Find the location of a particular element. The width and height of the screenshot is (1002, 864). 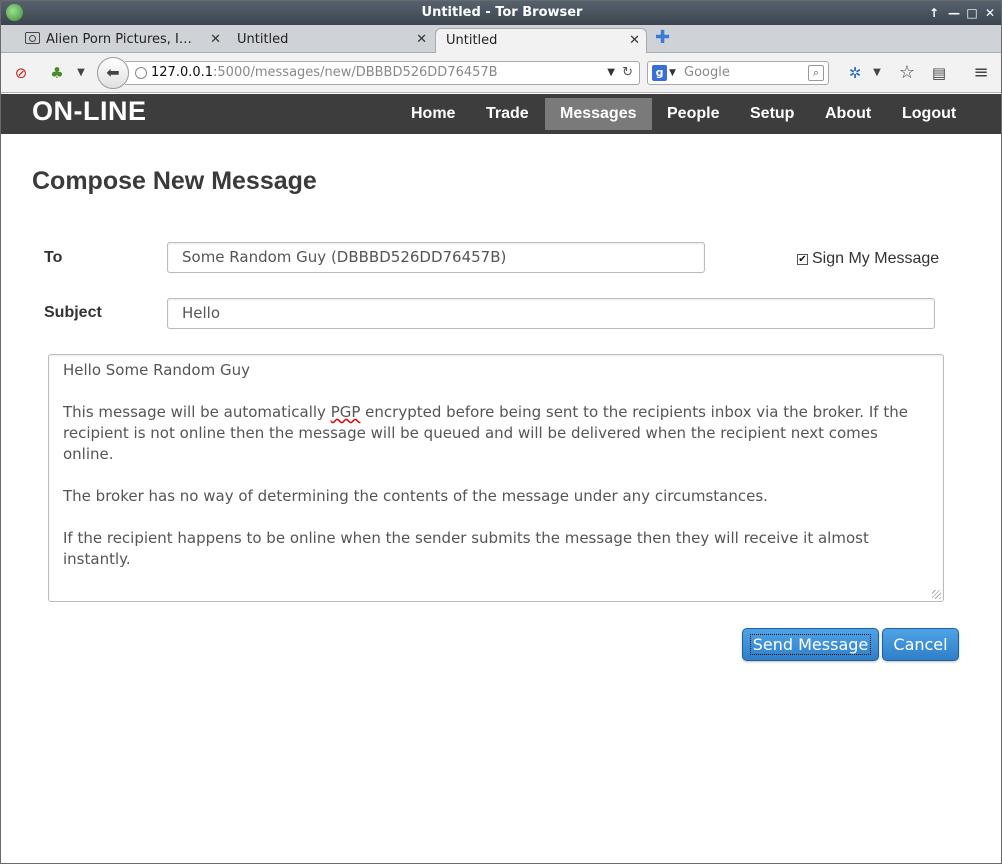

nav-home: Home is located at coordinates (433, 114).